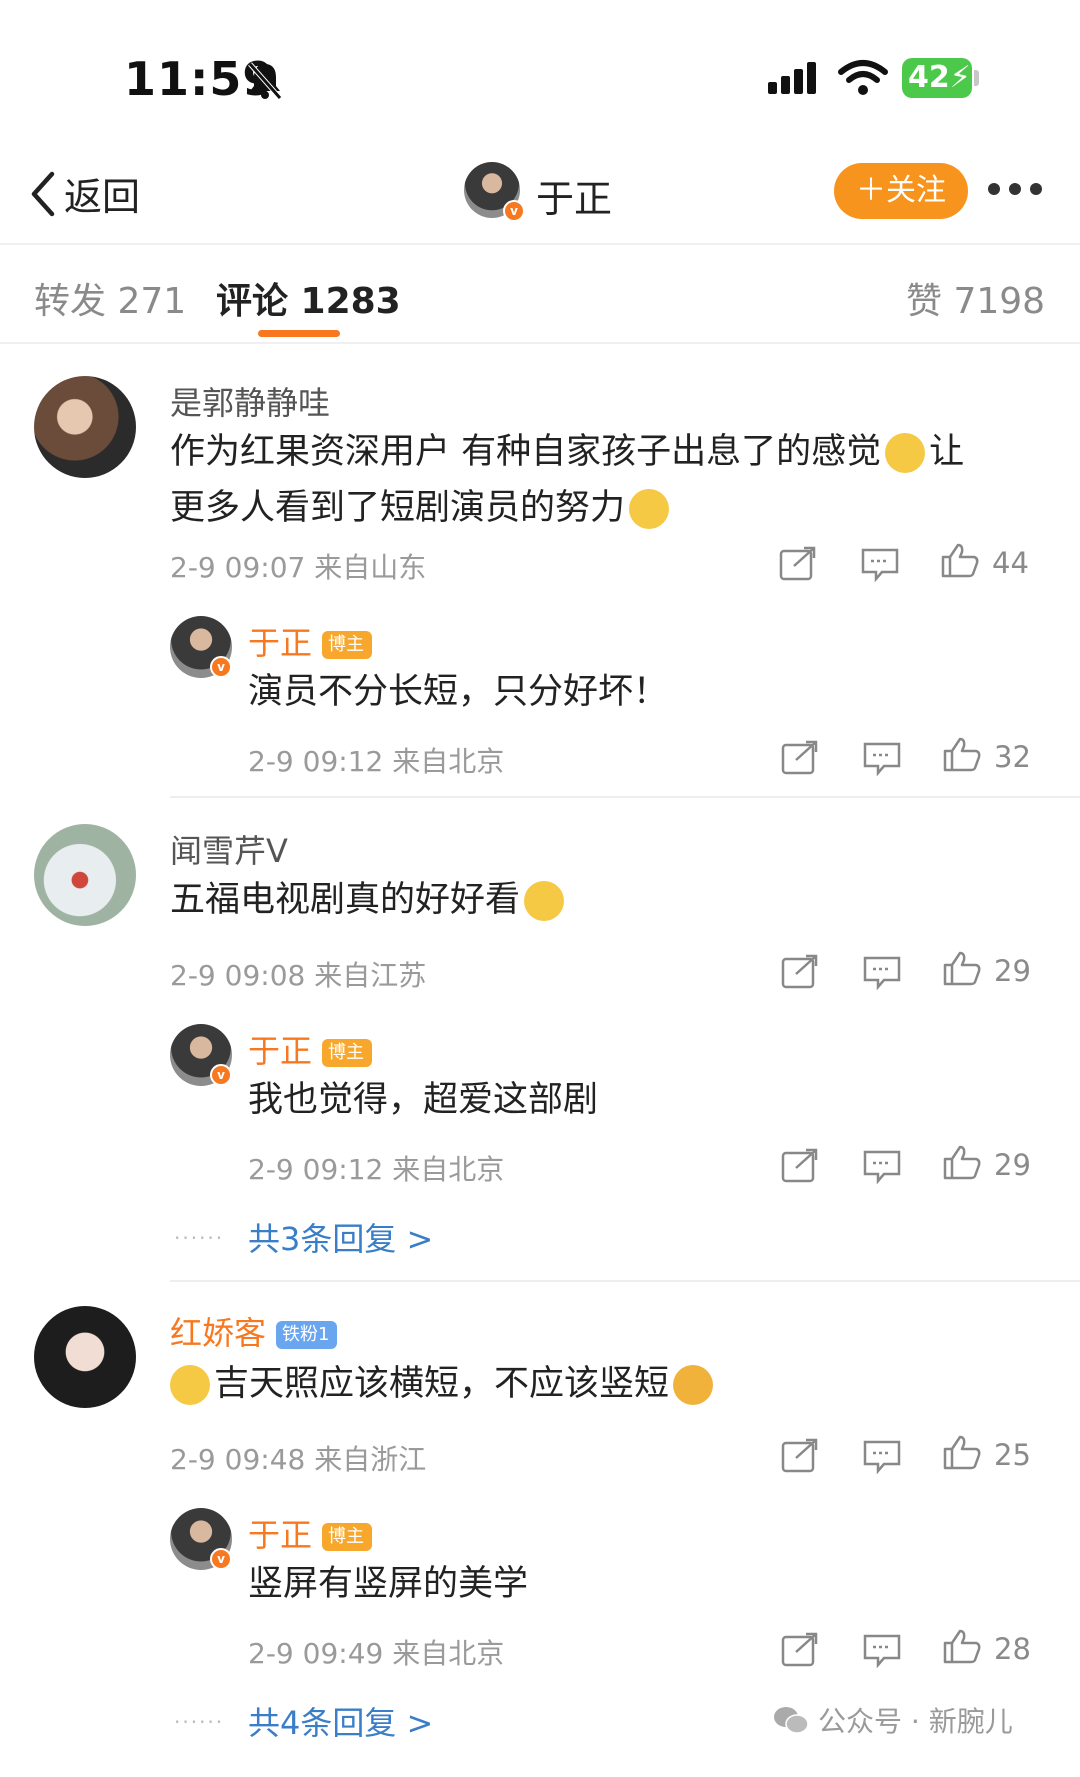  Describe the element at coordinates (544, 901) in the screenshot. I see `smile-emoji-icon` at that location.